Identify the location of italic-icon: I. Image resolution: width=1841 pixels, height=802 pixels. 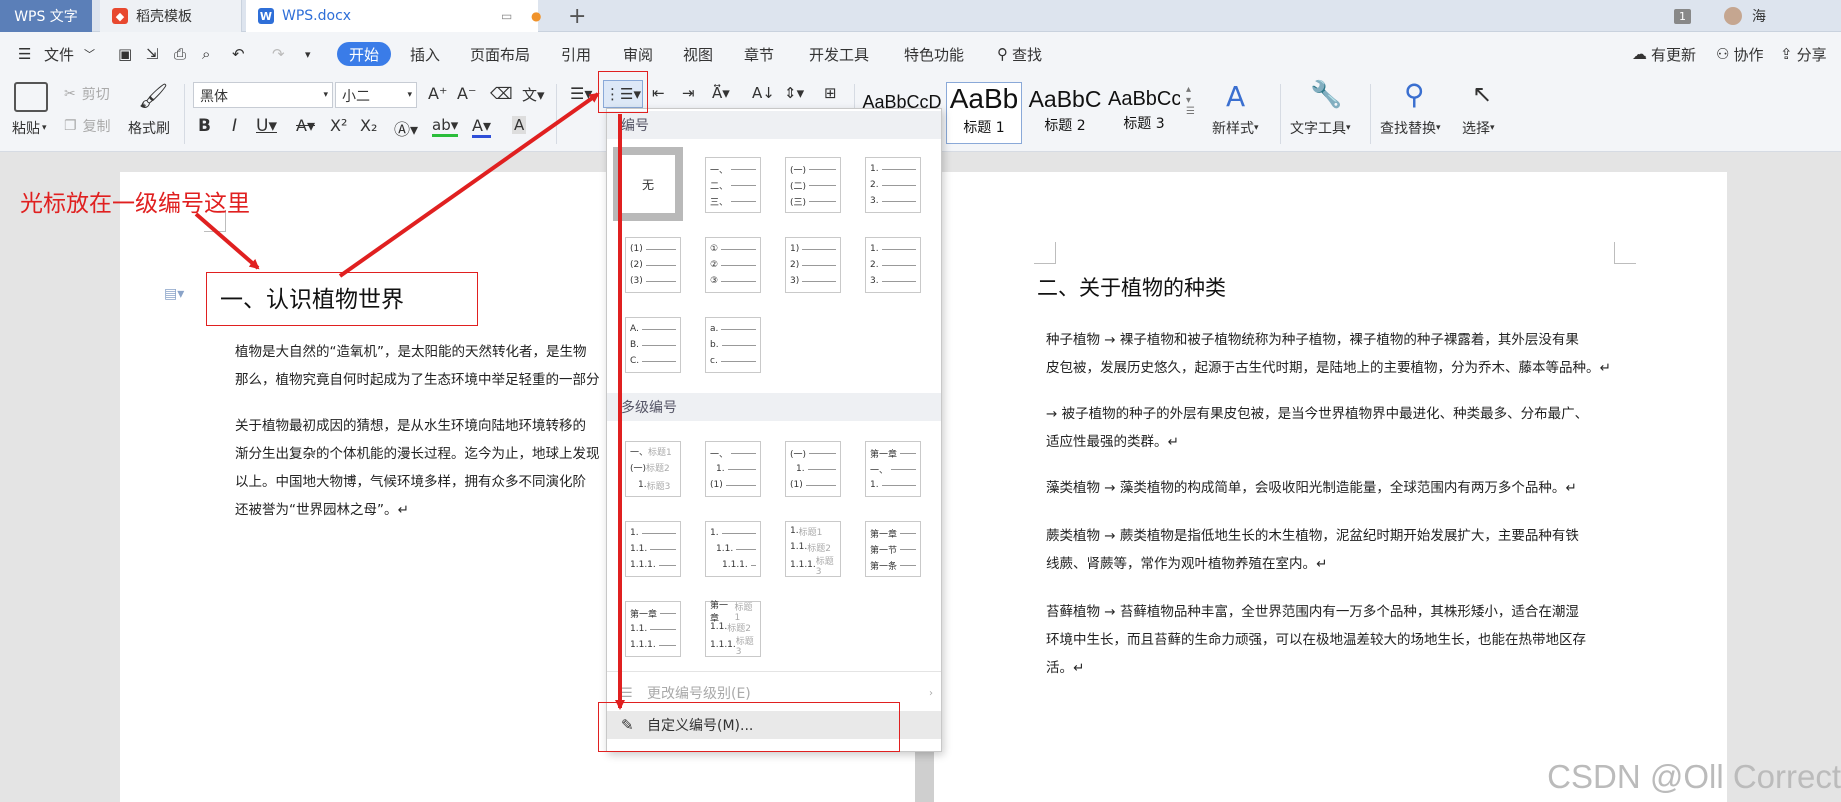
(234, 126).